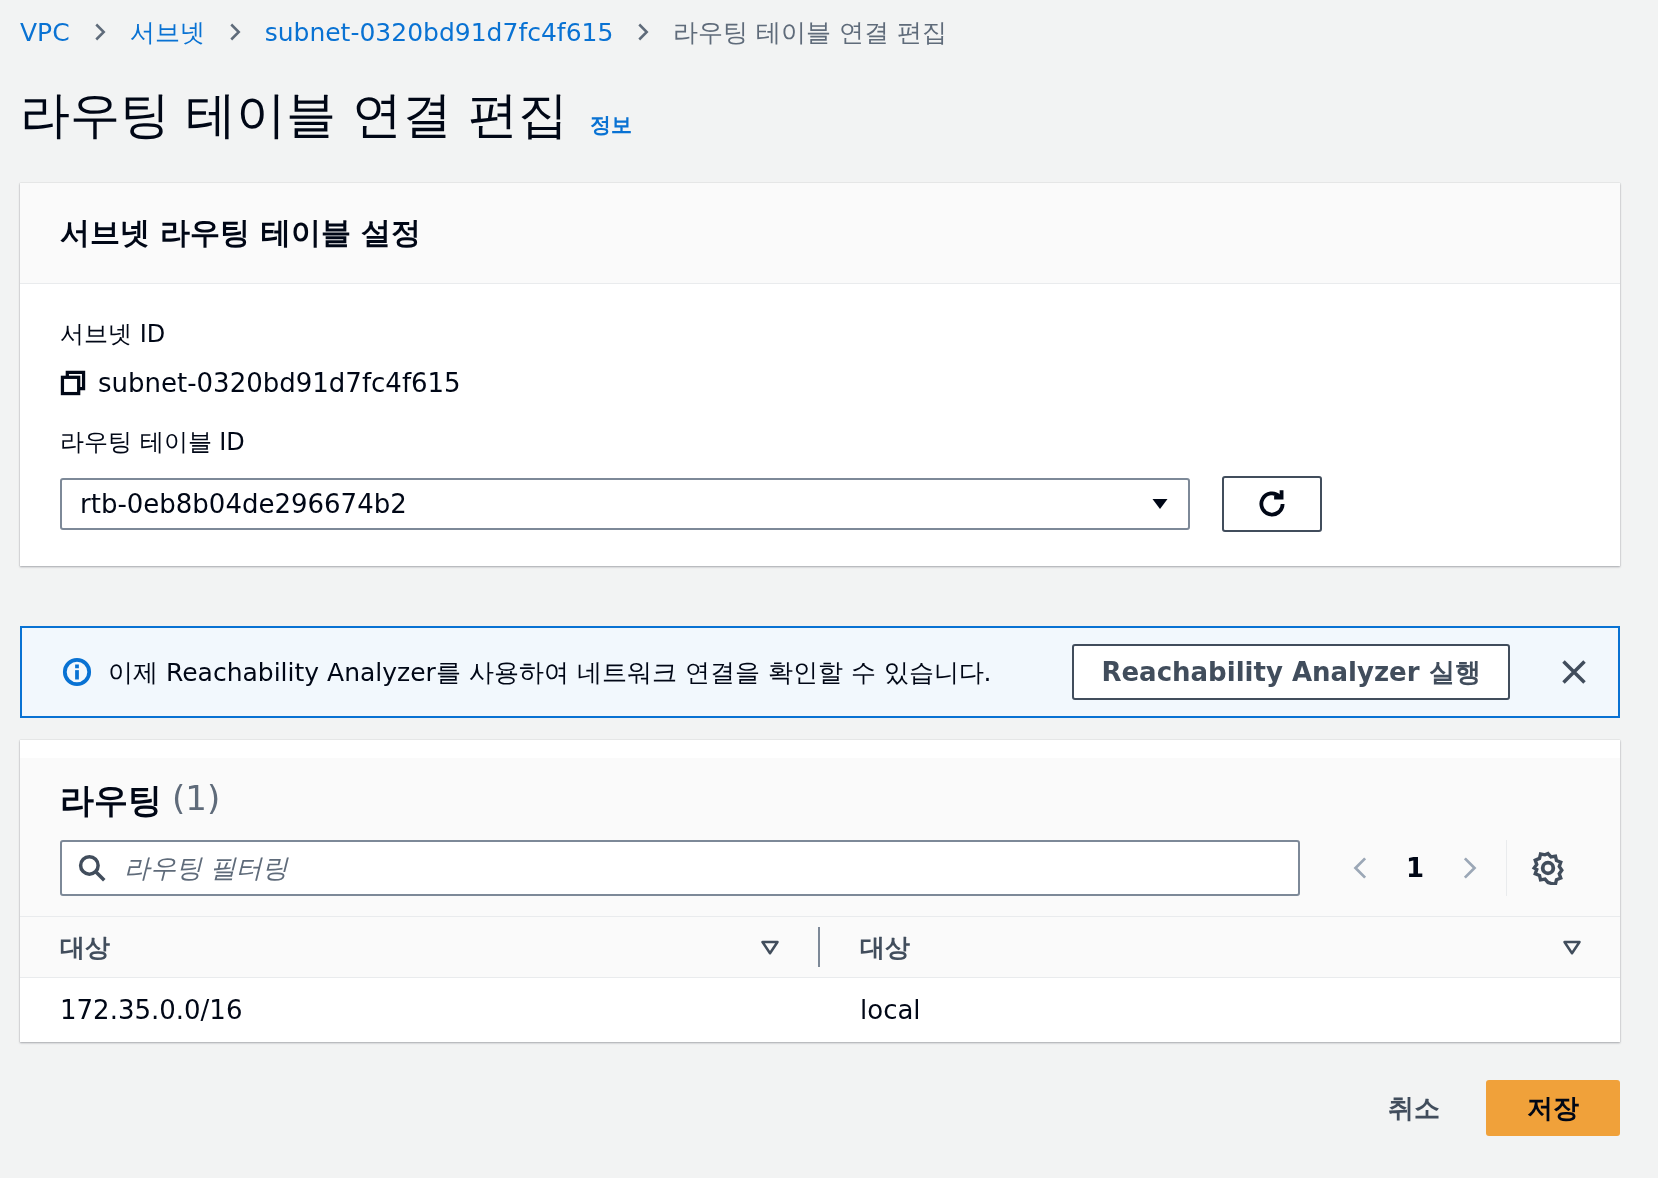  Describe the element at coordinates (890, 1010) in the screenshot. I see `table-cell-text: local` at that location.